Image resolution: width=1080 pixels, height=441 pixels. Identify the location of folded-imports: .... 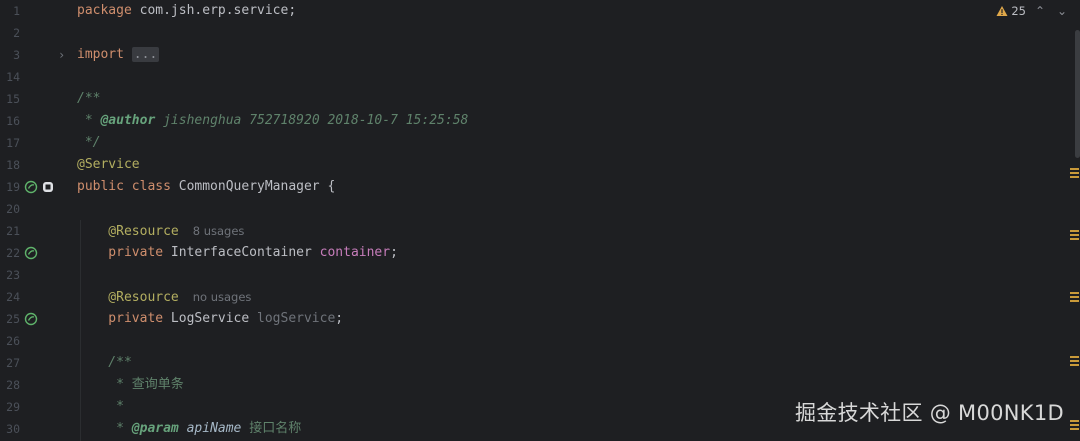
(145, 54).